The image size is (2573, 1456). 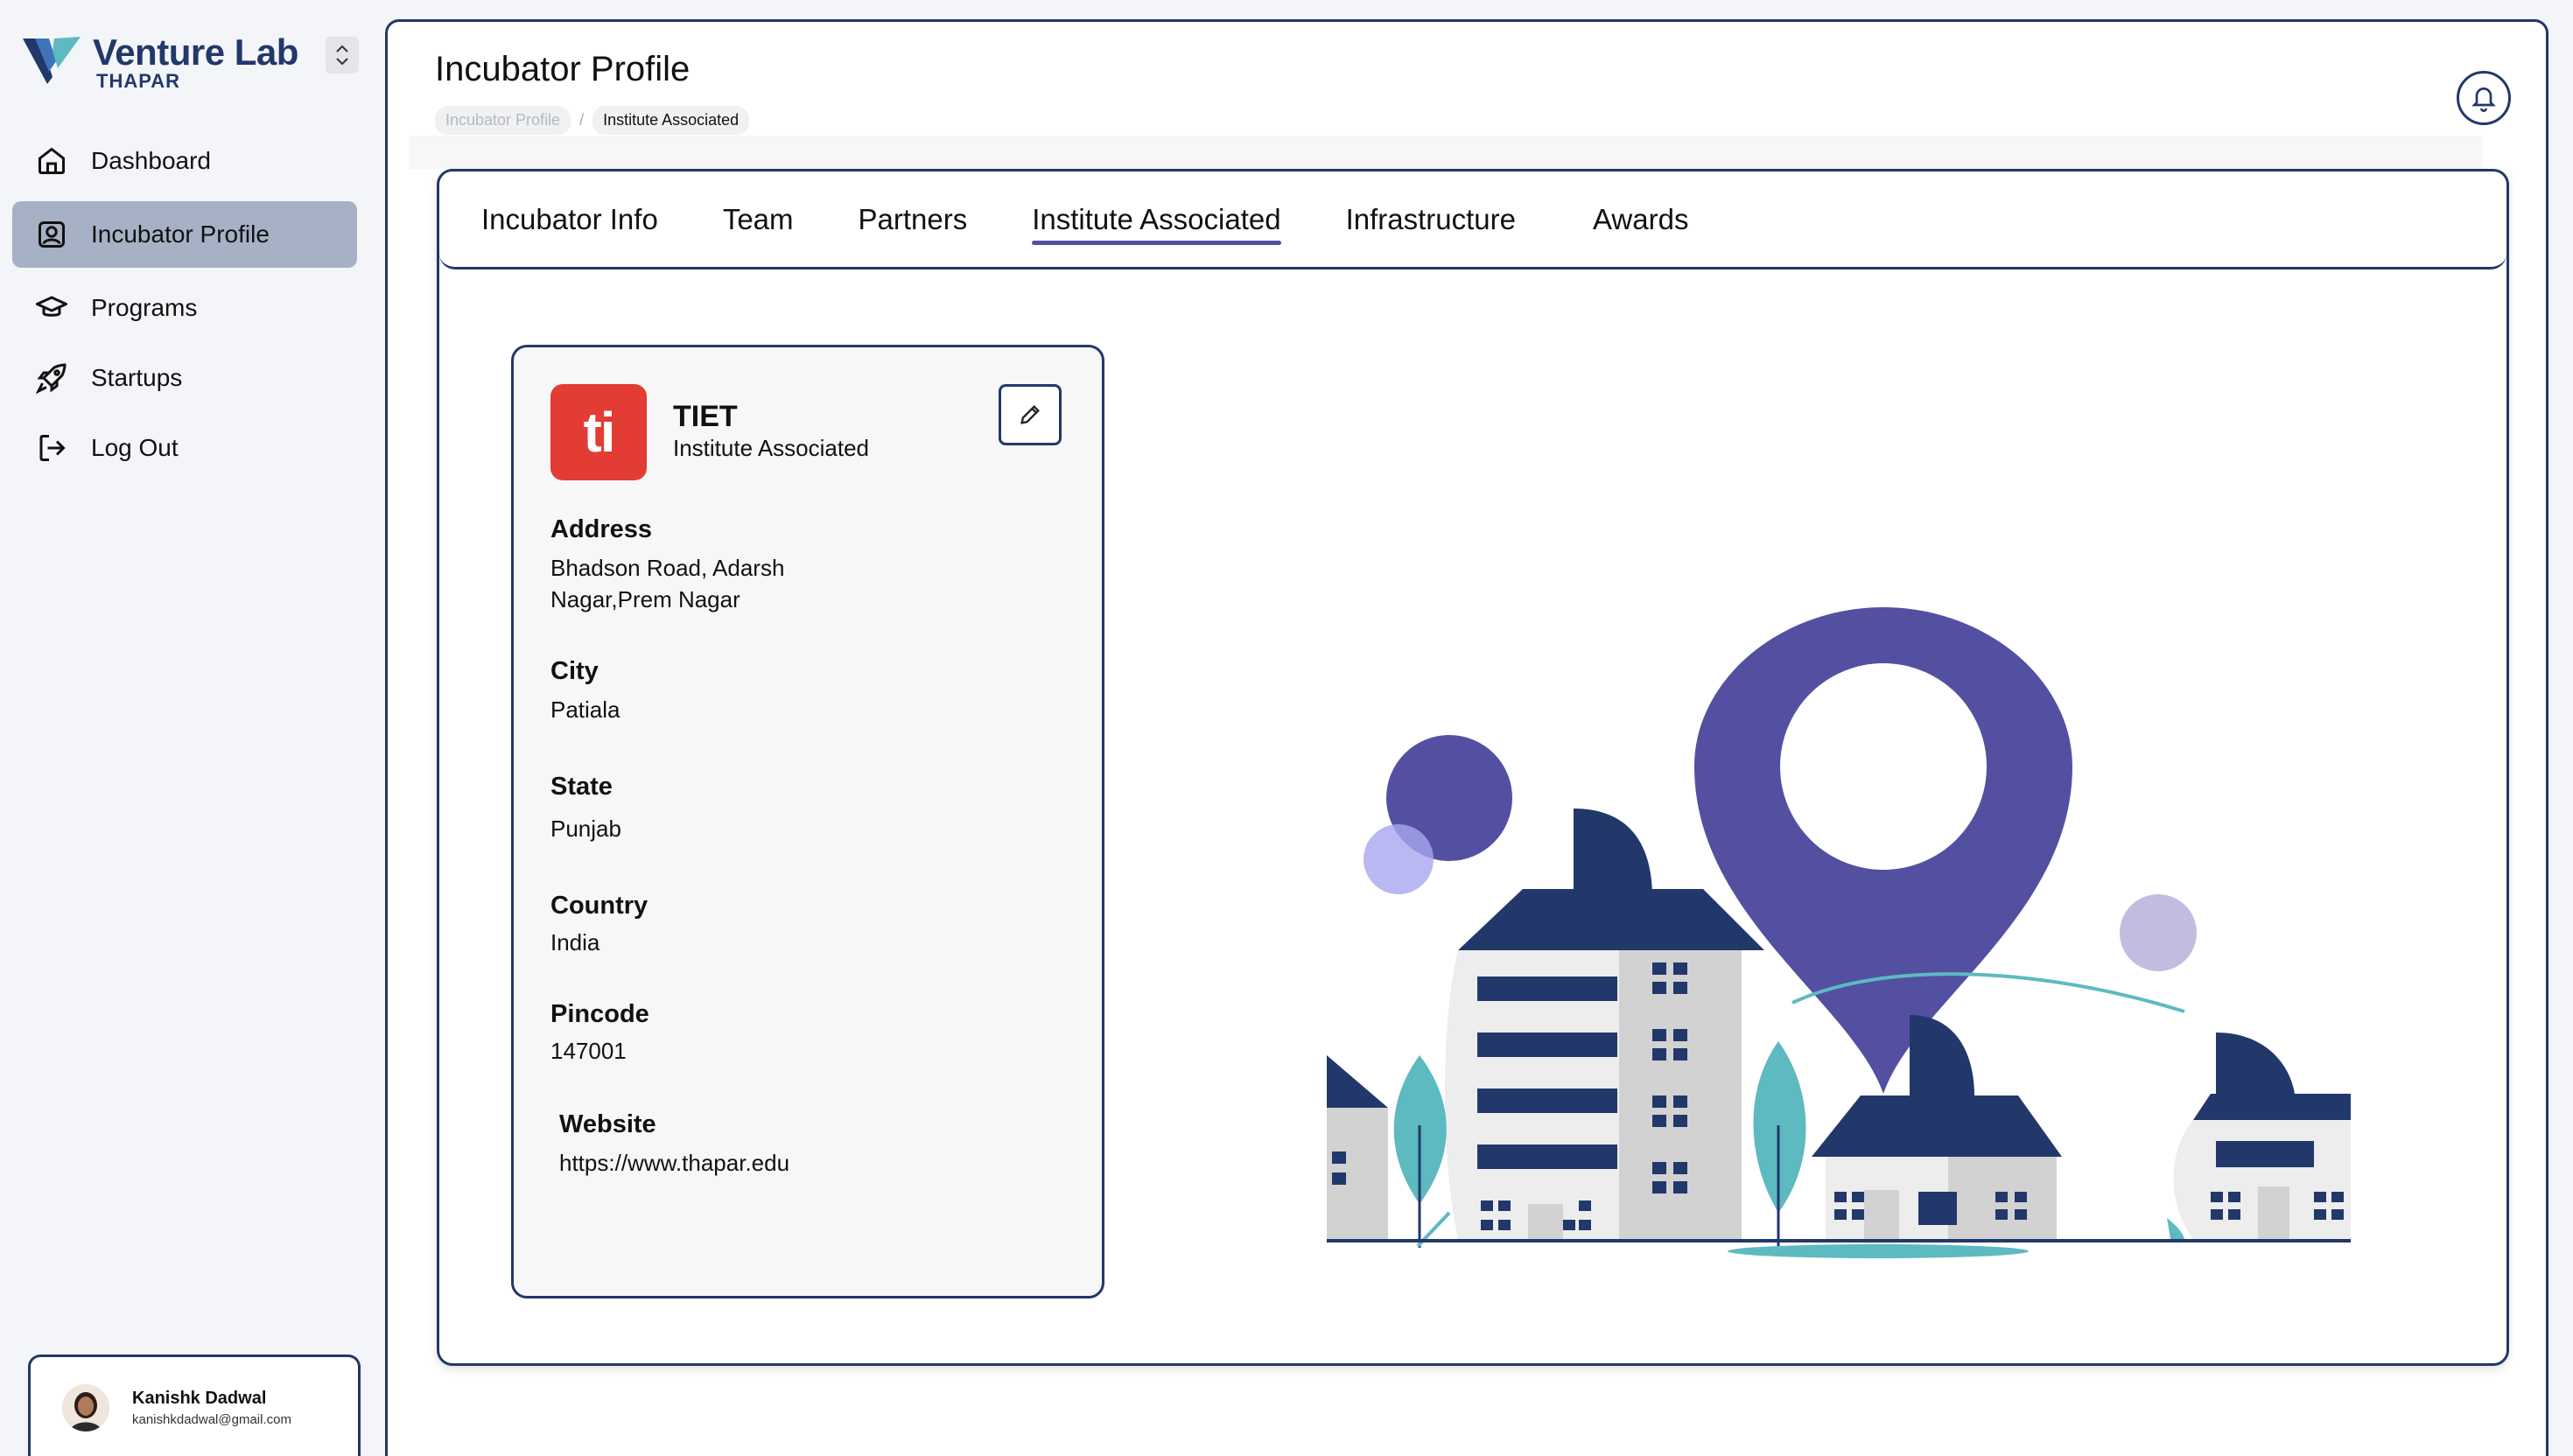 What do you see at coordinates (1640, 219) in the screenshot?
I see `tab-awards: Awards` at bounding box center [1640, 219].